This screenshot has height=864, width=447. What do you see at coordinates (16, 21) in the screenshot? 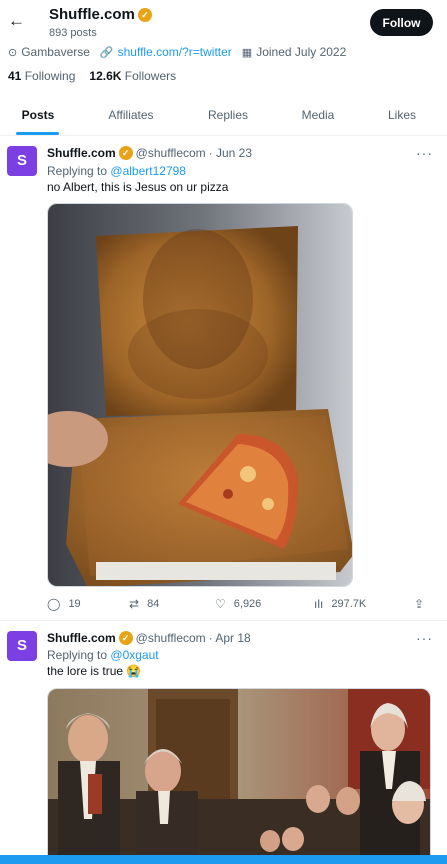
I see `back-arrow-icon: ←` at bounding box center [16, 21].